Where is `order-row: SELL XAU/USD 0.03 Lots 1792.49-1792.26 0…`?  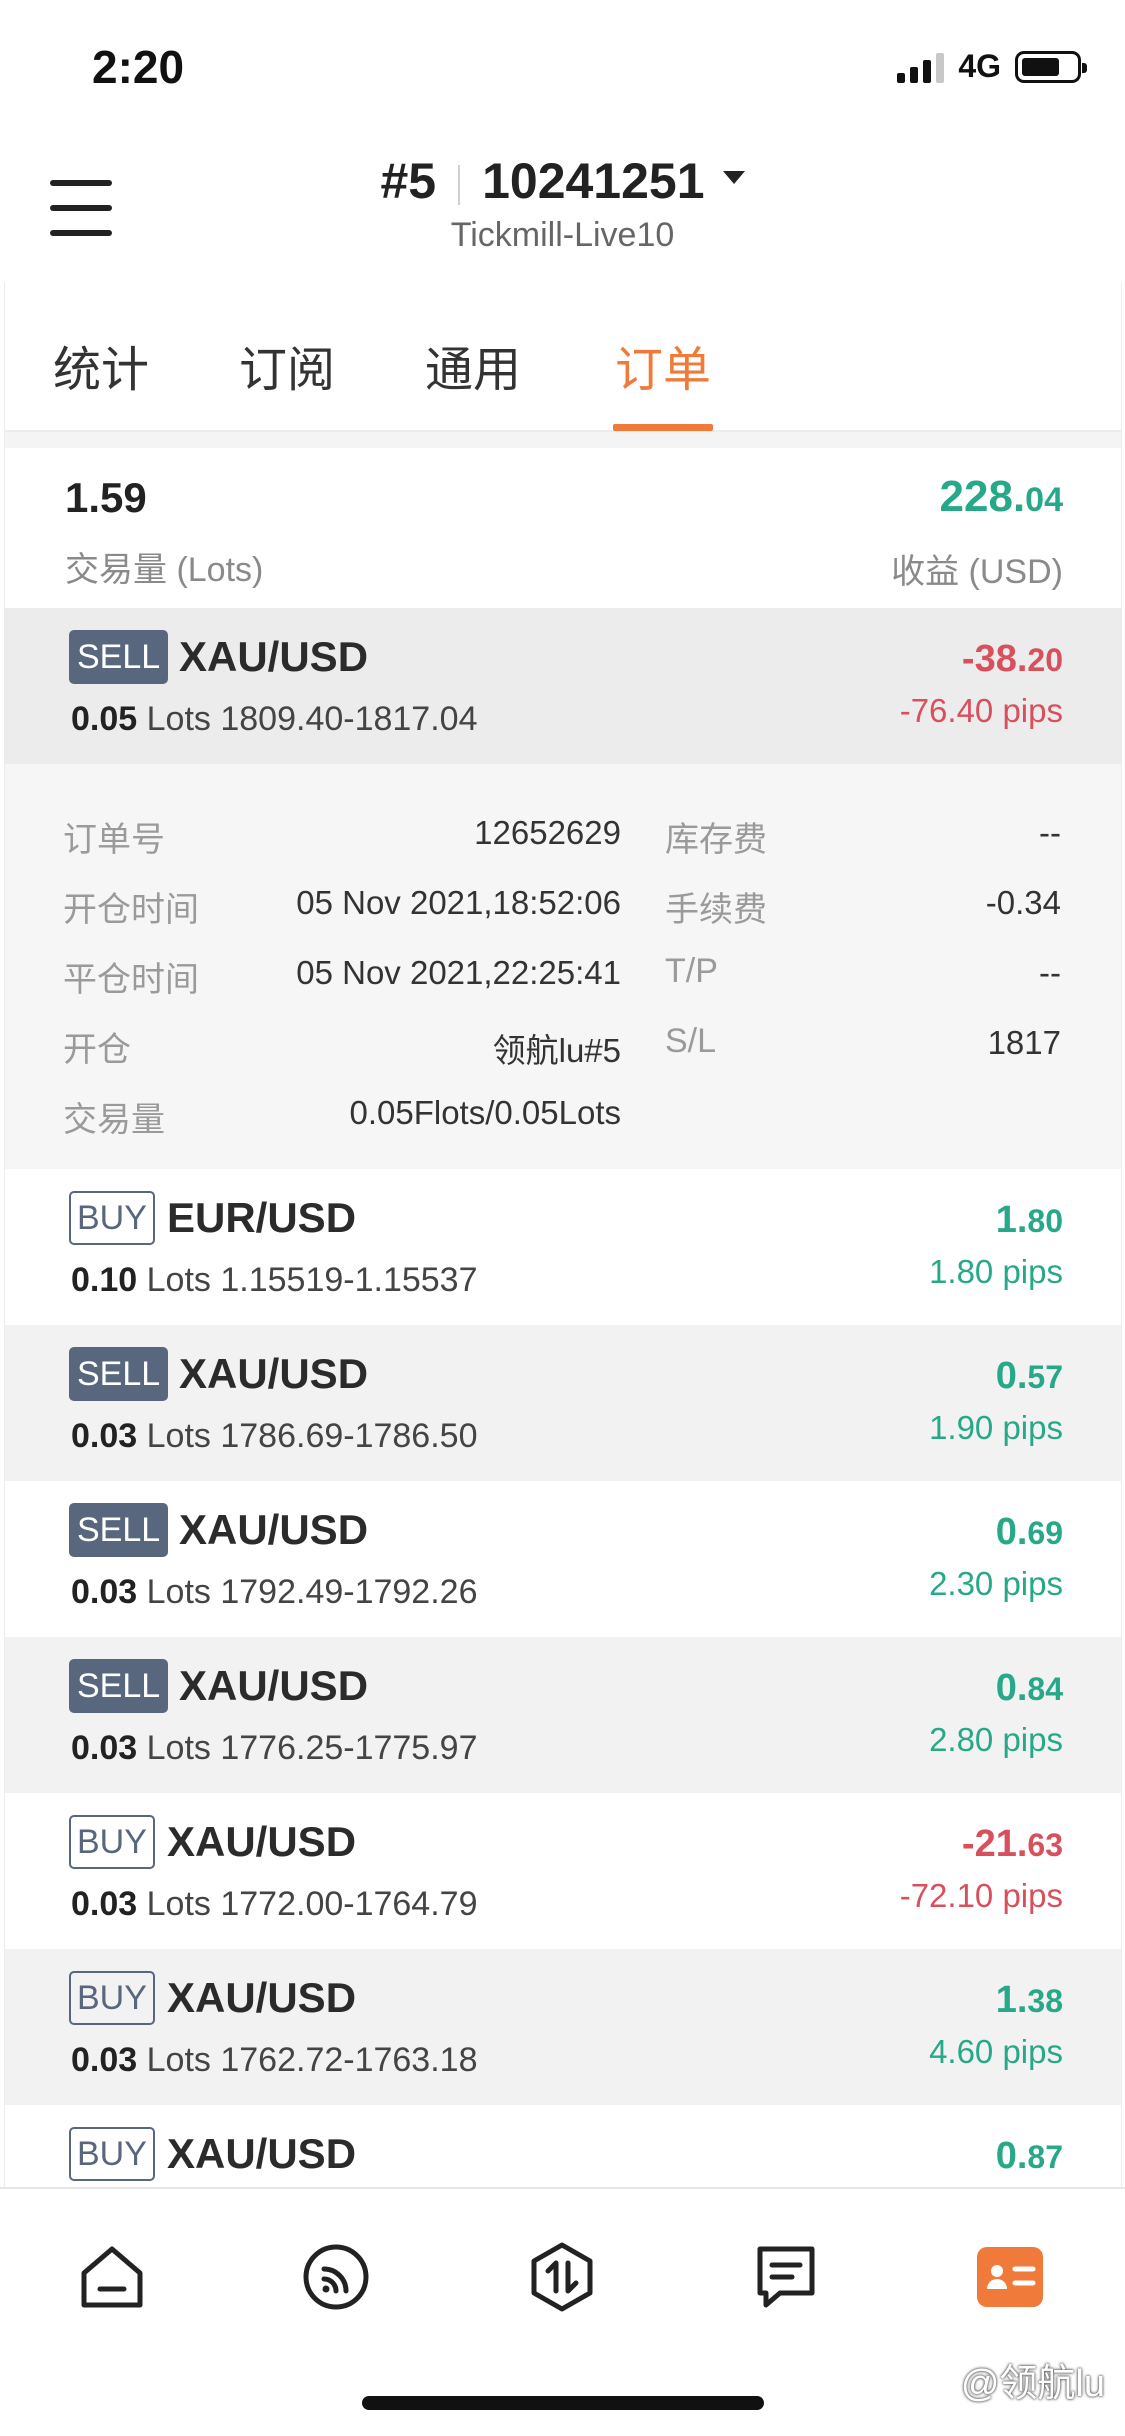
order-row: SELL XAU/USD 0.03 Lots 1792.49-1792.26 0… is located at coordinates (563, 1559).